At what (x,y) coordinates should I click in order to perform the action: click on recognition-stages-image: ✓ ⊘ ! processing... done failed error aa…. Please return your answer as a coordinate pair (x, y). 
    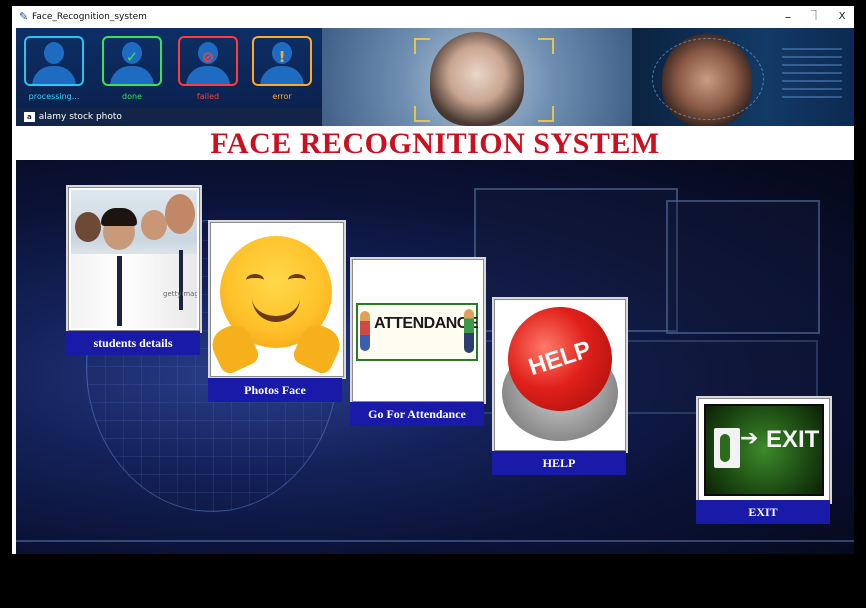
    Looking at the image, I should click on (169, 77).